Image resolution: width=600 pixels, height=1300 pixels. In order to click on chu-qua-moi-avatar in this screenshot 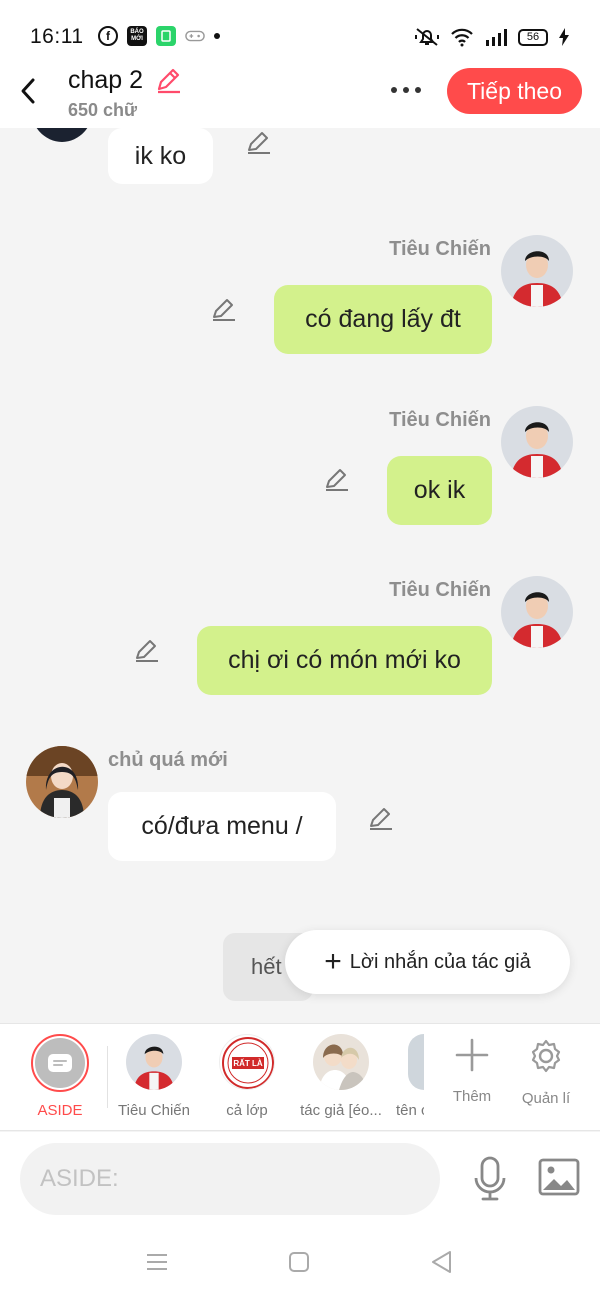, I will do `click(62, 782)`.